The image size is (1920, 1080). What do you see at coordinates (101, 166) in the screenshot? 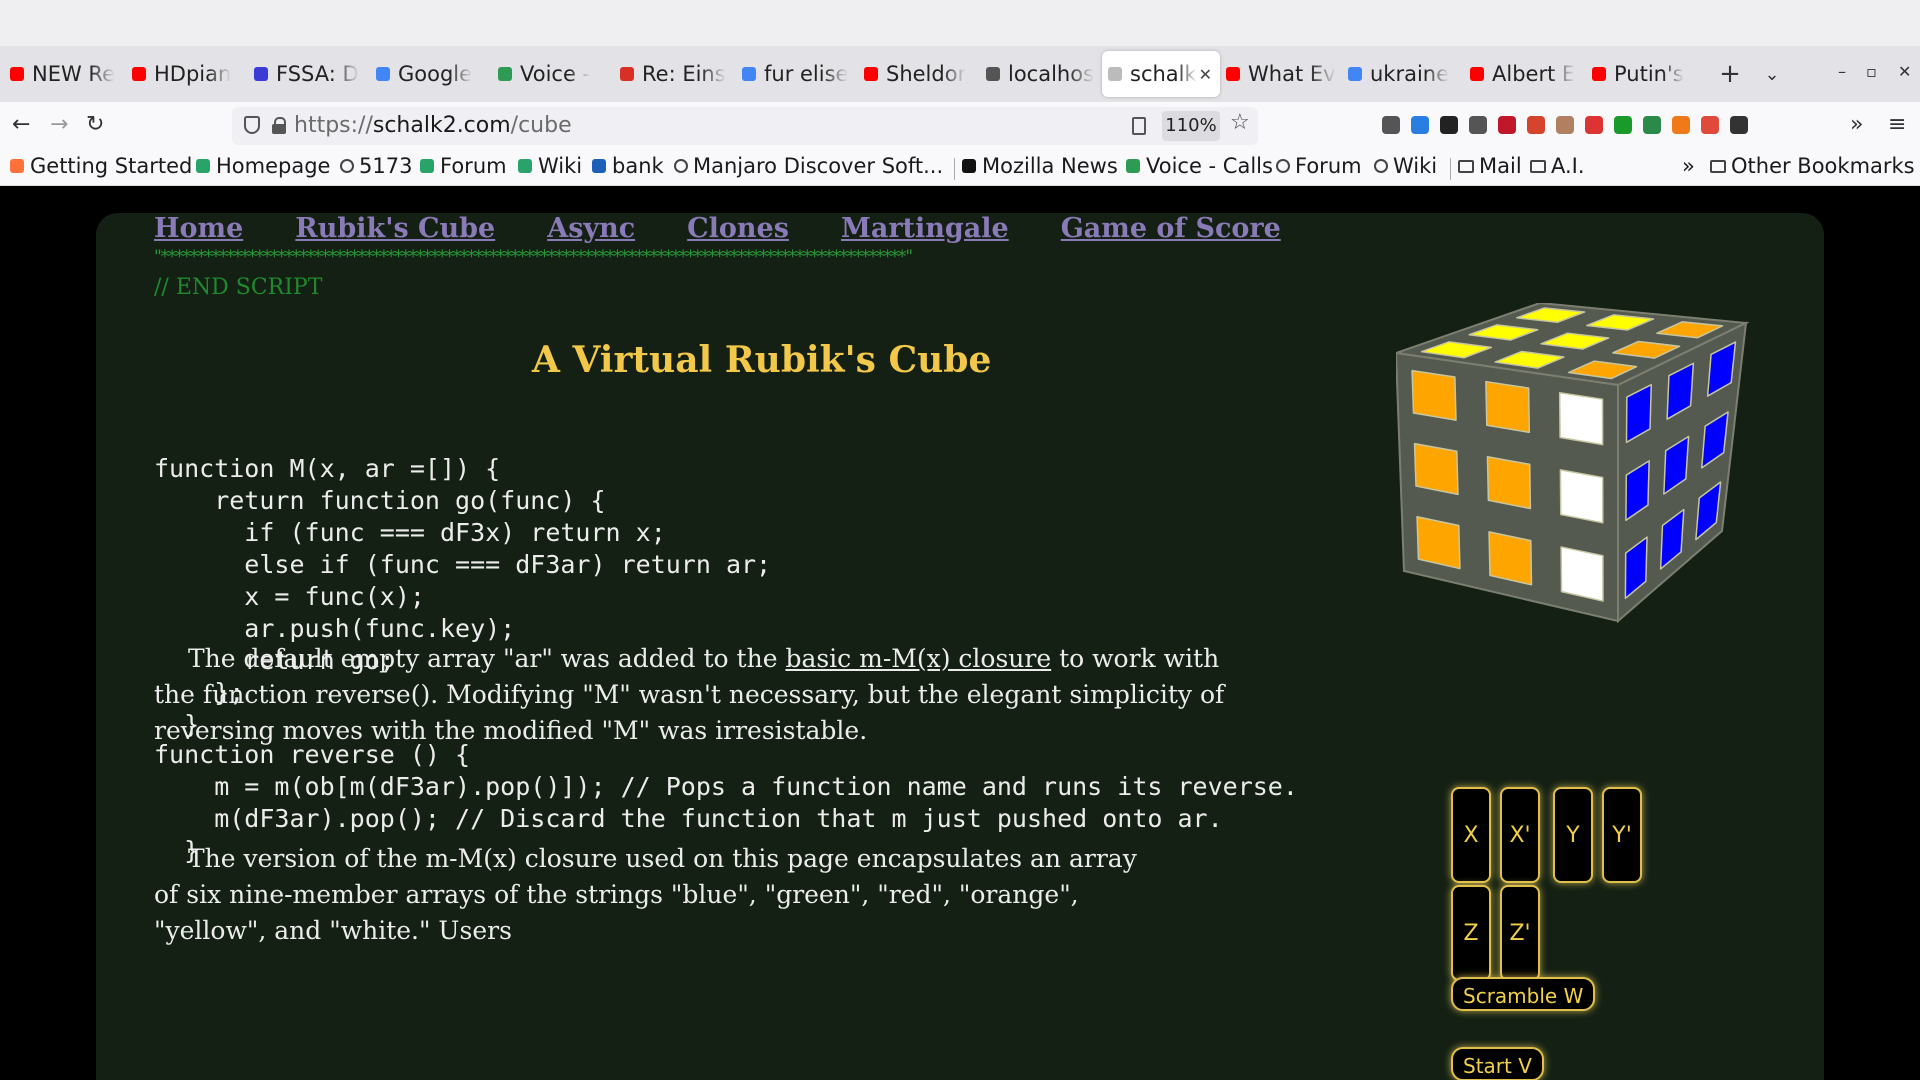
I see `bookmark-item: Getting Started` at bounding box center [101, 166].